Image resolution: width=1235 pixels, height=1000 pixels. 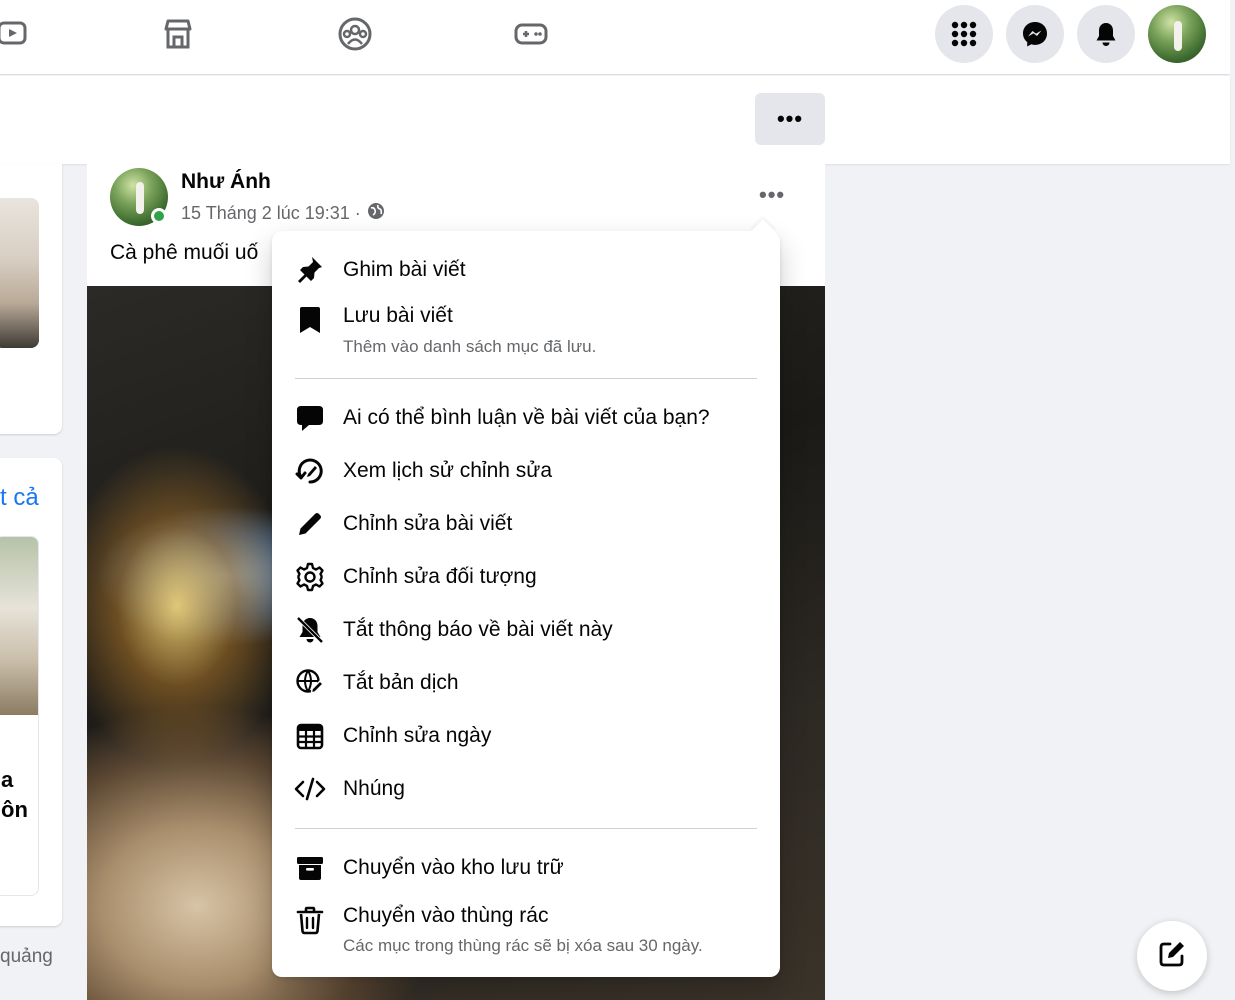 What do you see at coordinates (310, 269) in the screenshot?
I see `pin-icon` at bounding box center [310, 269].